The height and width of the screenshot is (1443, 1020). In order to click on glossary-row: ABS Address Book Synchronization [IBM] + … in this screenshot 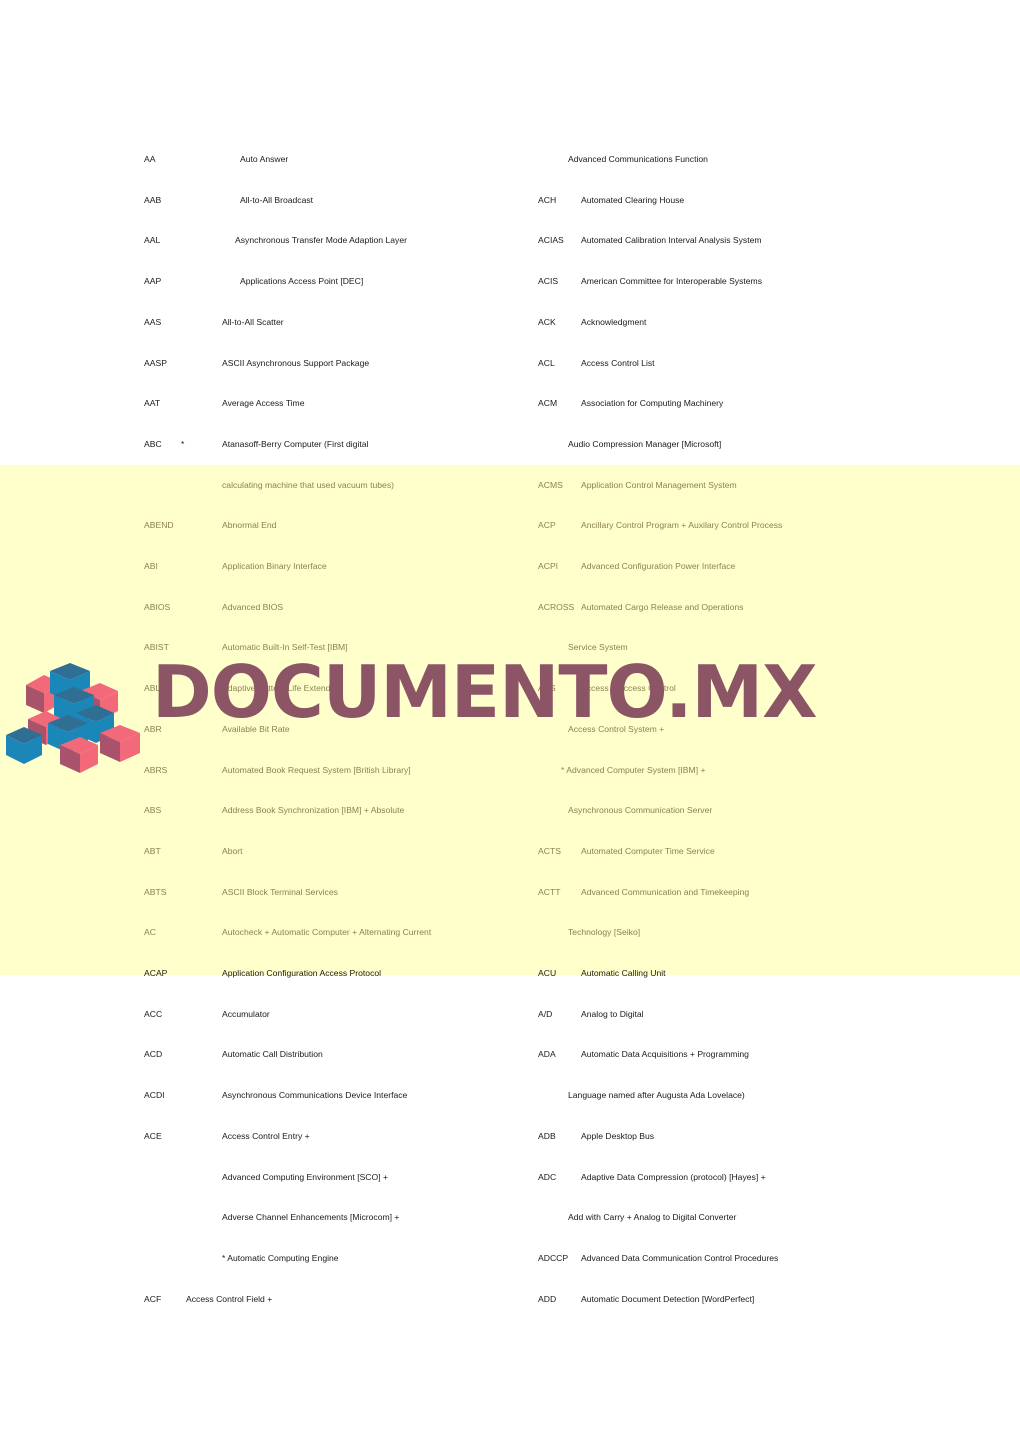, I will do `click(510, 810)`.